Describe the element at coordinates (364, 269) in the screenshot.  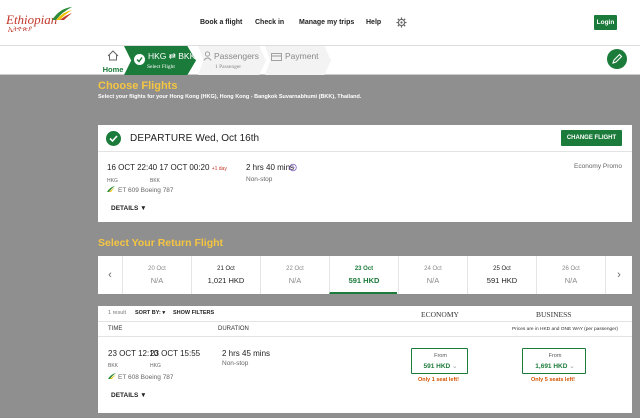
I see `date-option-date: 23 Oct` at that location.